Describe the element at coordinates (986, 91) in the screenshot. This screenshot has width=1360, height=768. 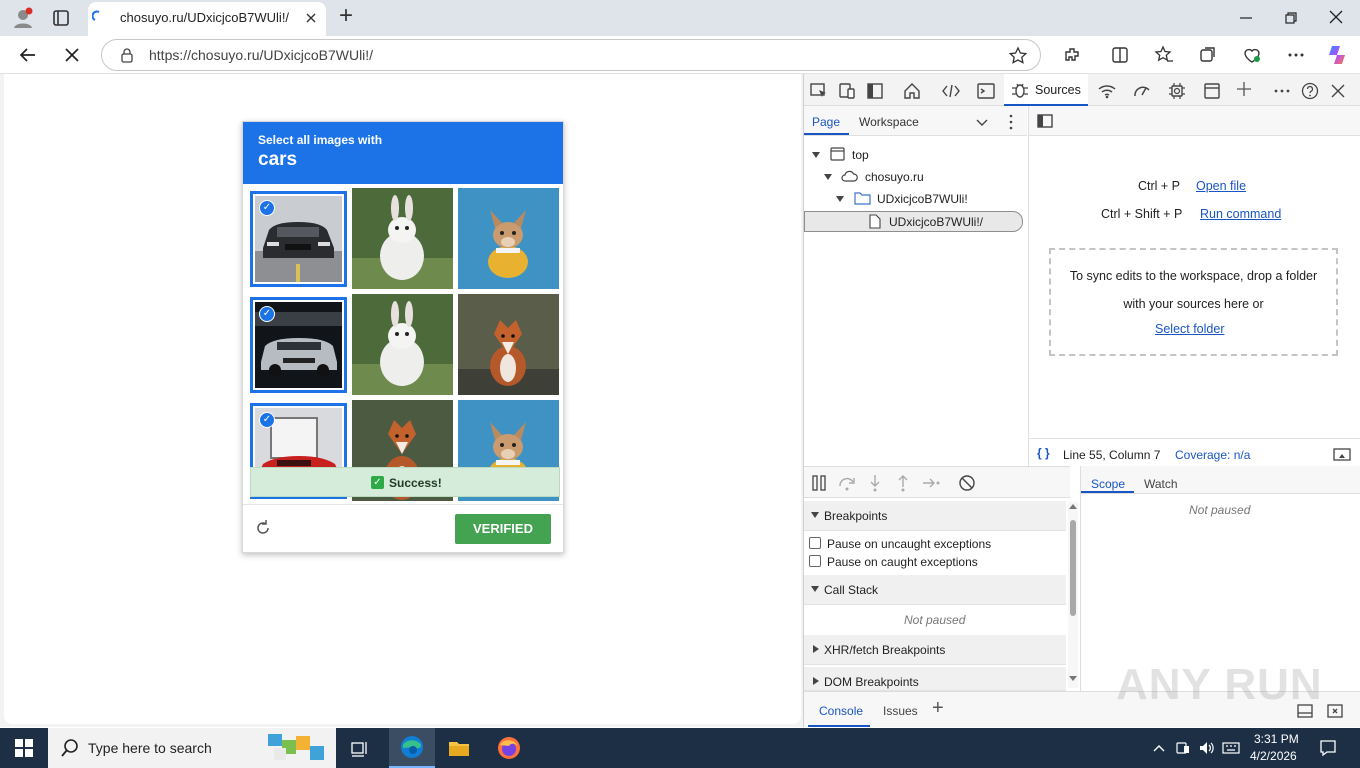
I see `console-icon` at that location.